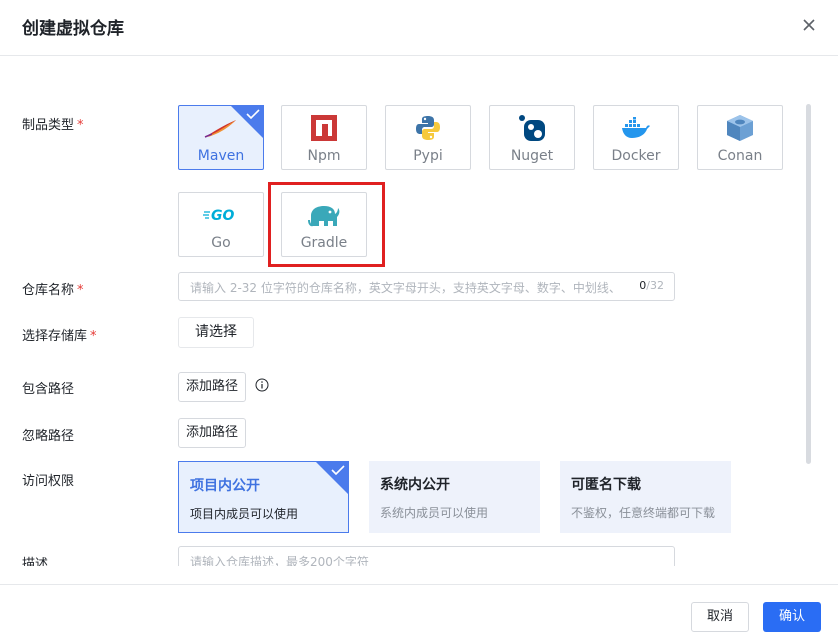  Describe the element at coordinates (262, 385) in the screenshot. I see `info-circle-icon` at that location.